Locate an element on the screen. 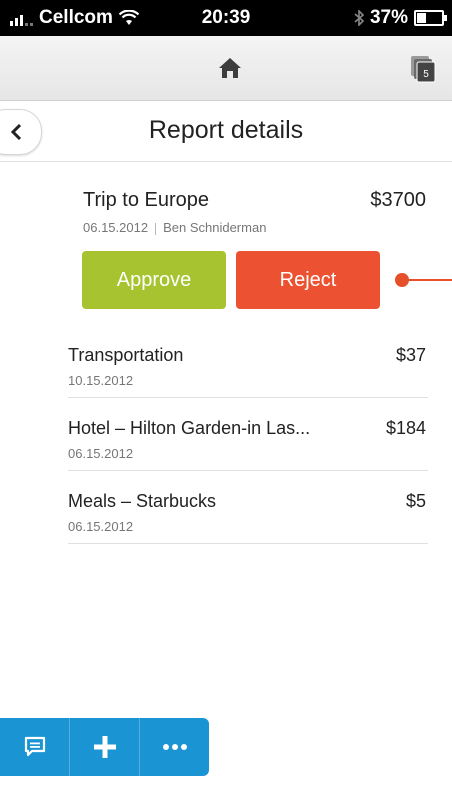  comment-button is located at coordinates (34, 747).